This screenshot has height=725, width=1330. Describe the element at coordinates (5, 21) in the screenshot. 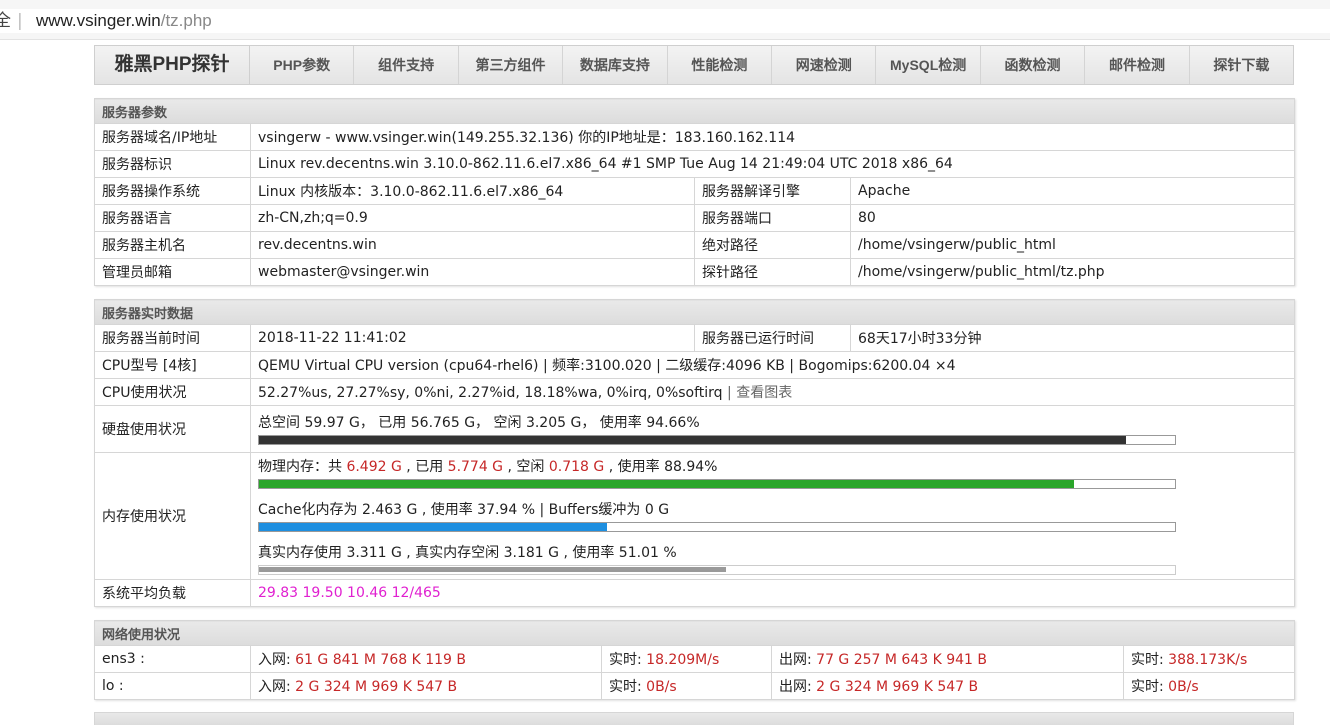

I see `security-indicator: 全` at that location.